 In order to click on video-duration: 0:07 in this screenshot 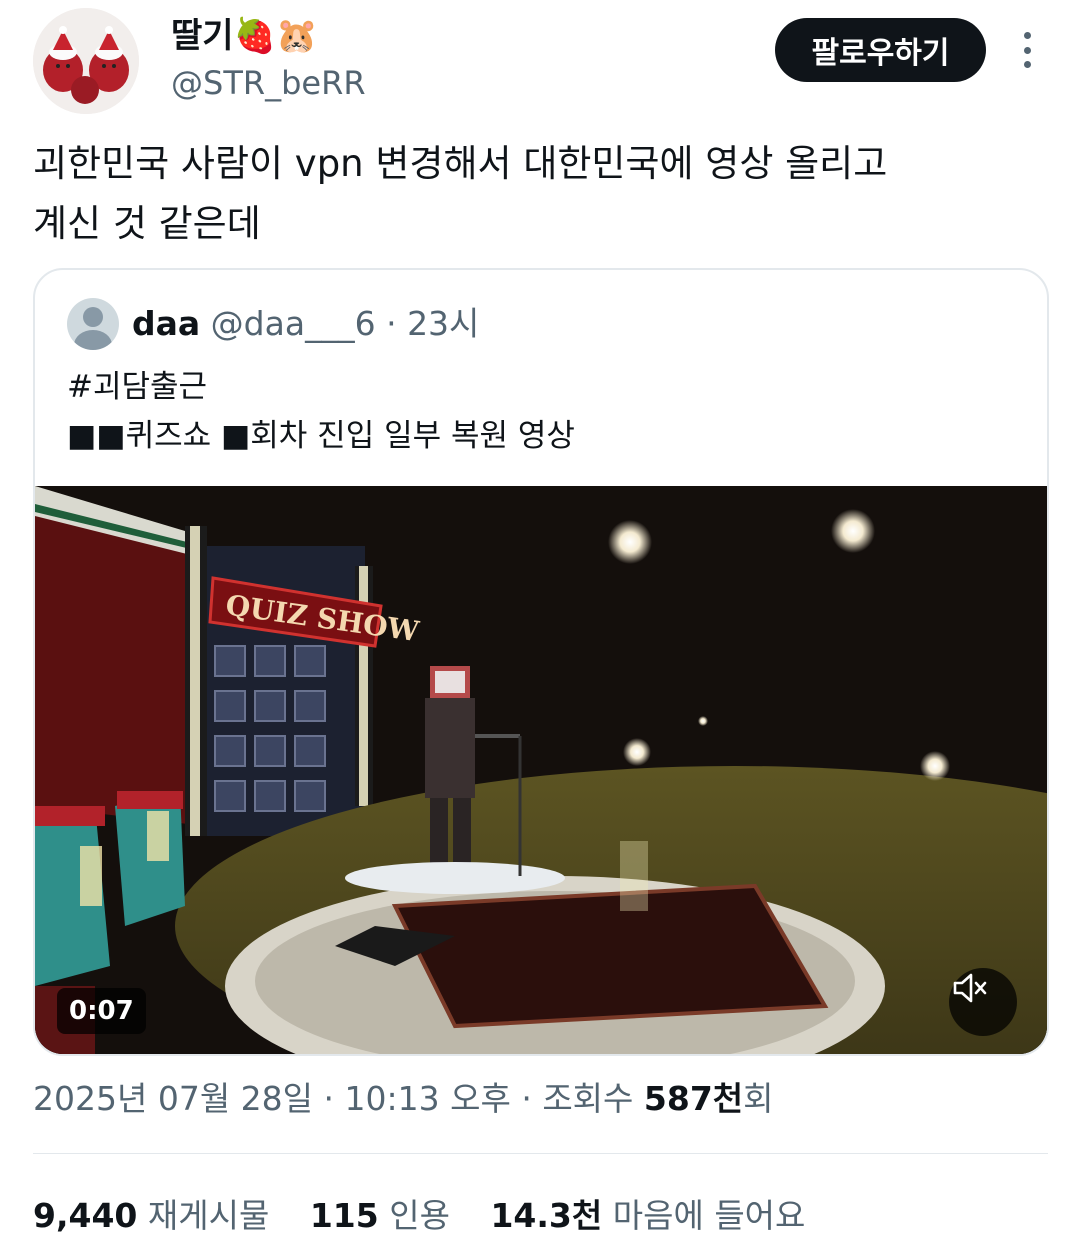, I will do `click(101, 1011)`.